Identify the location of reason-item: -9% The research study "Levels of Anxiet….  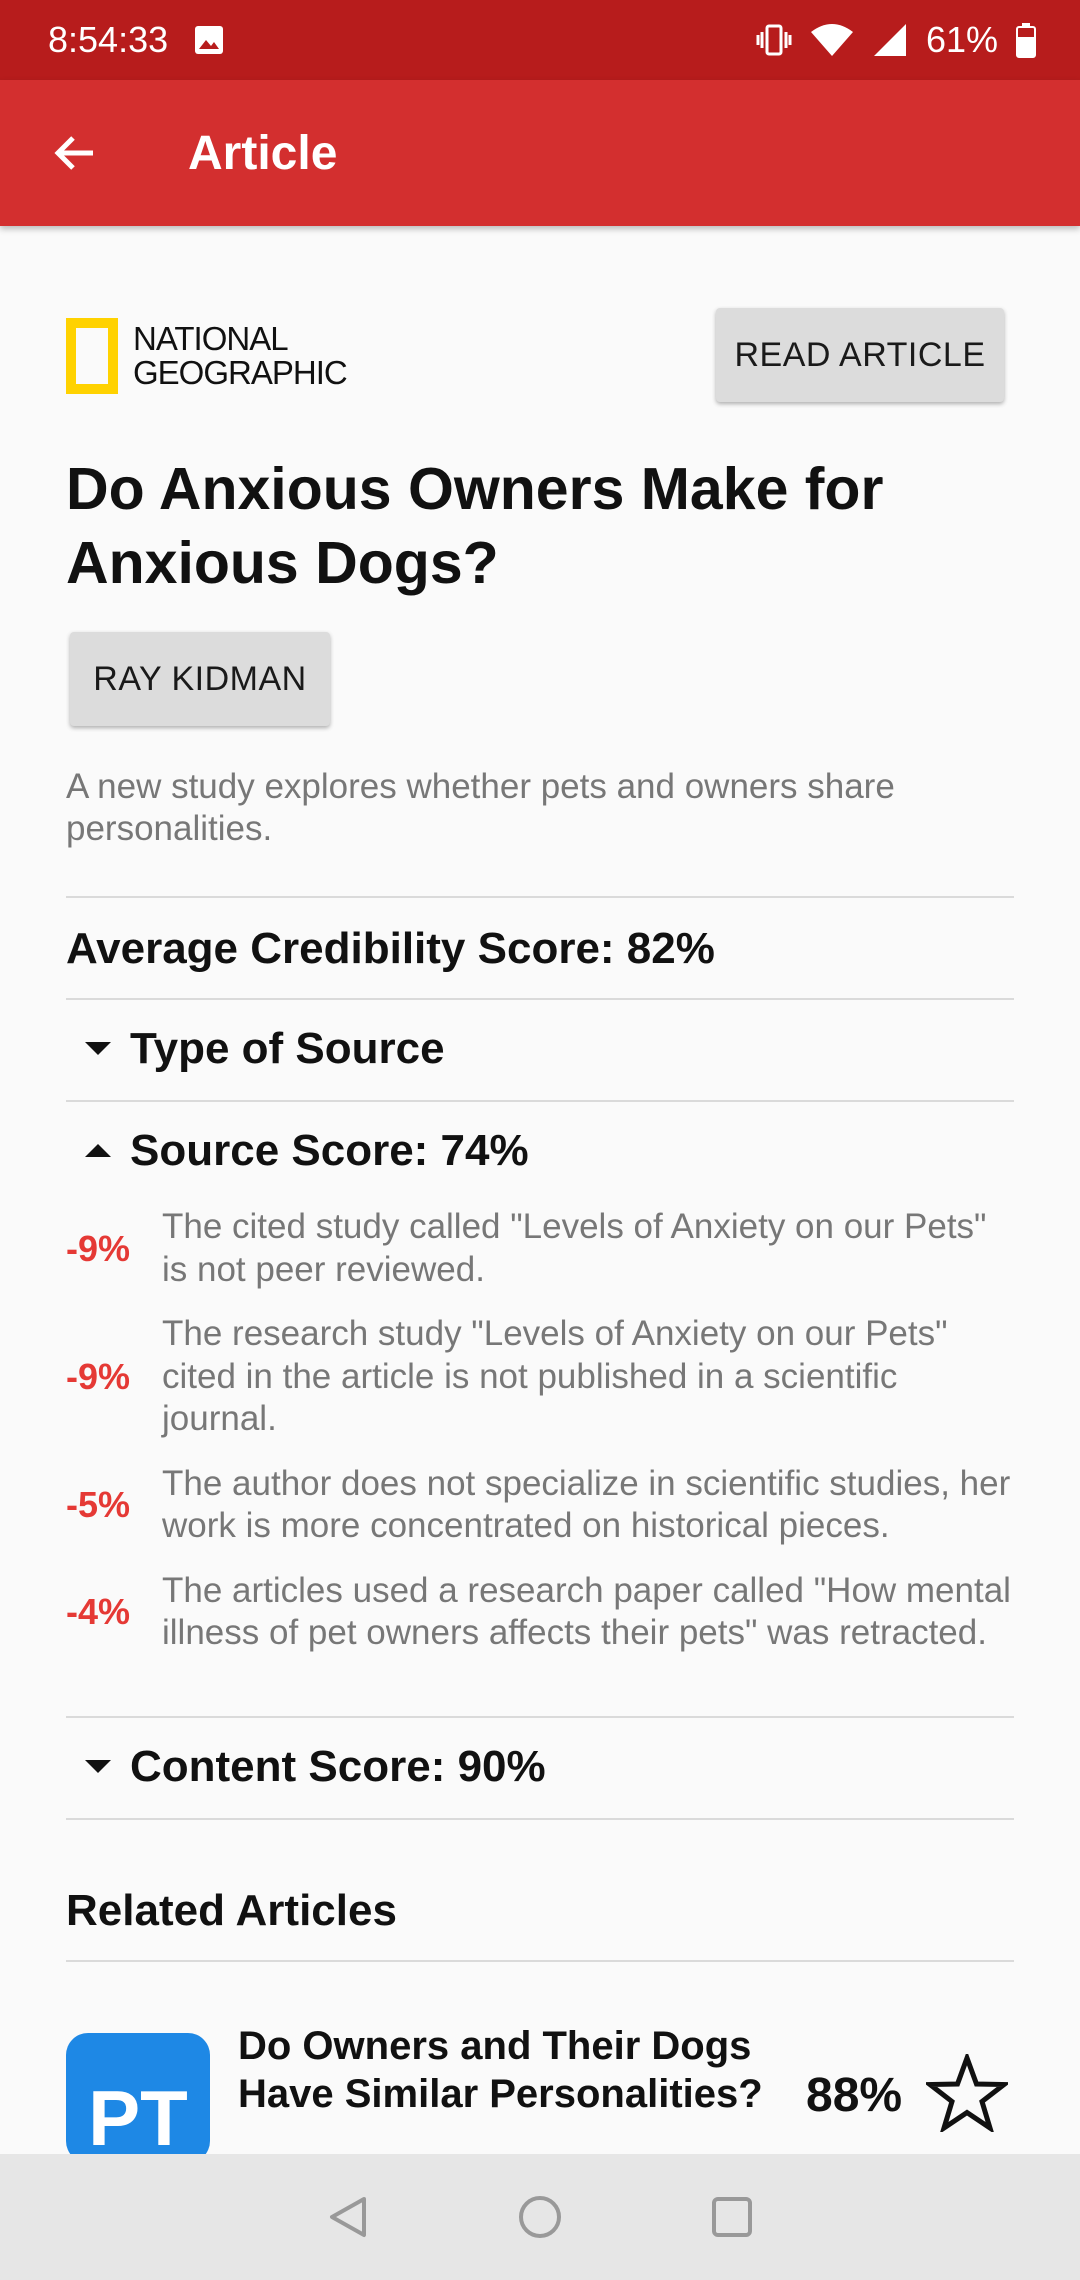
(541, 1377).